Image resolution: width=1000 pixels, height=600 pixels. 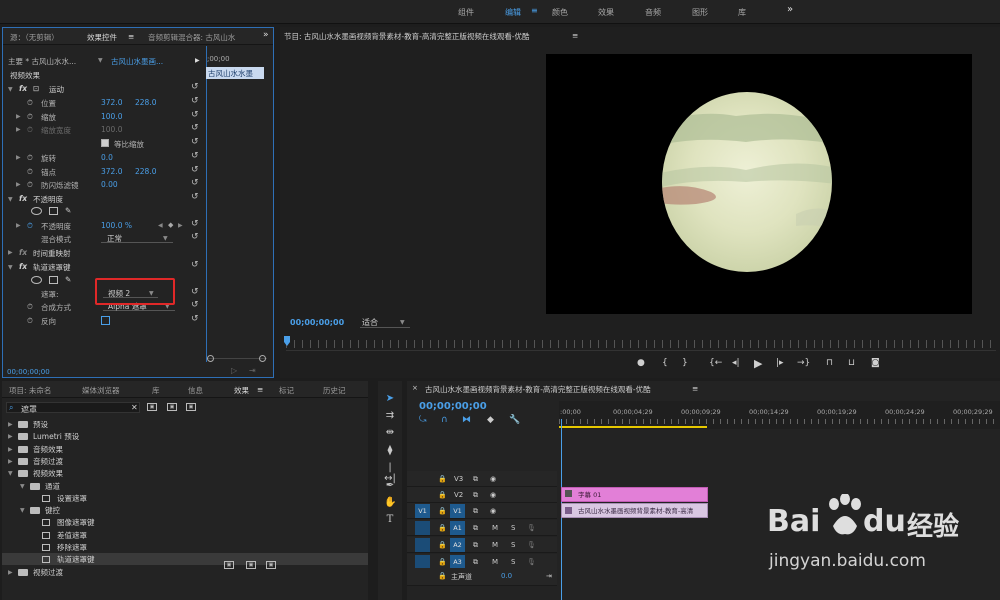 I want to click on time-remap-expand-icon: ▶, so click(x=10, y=252).